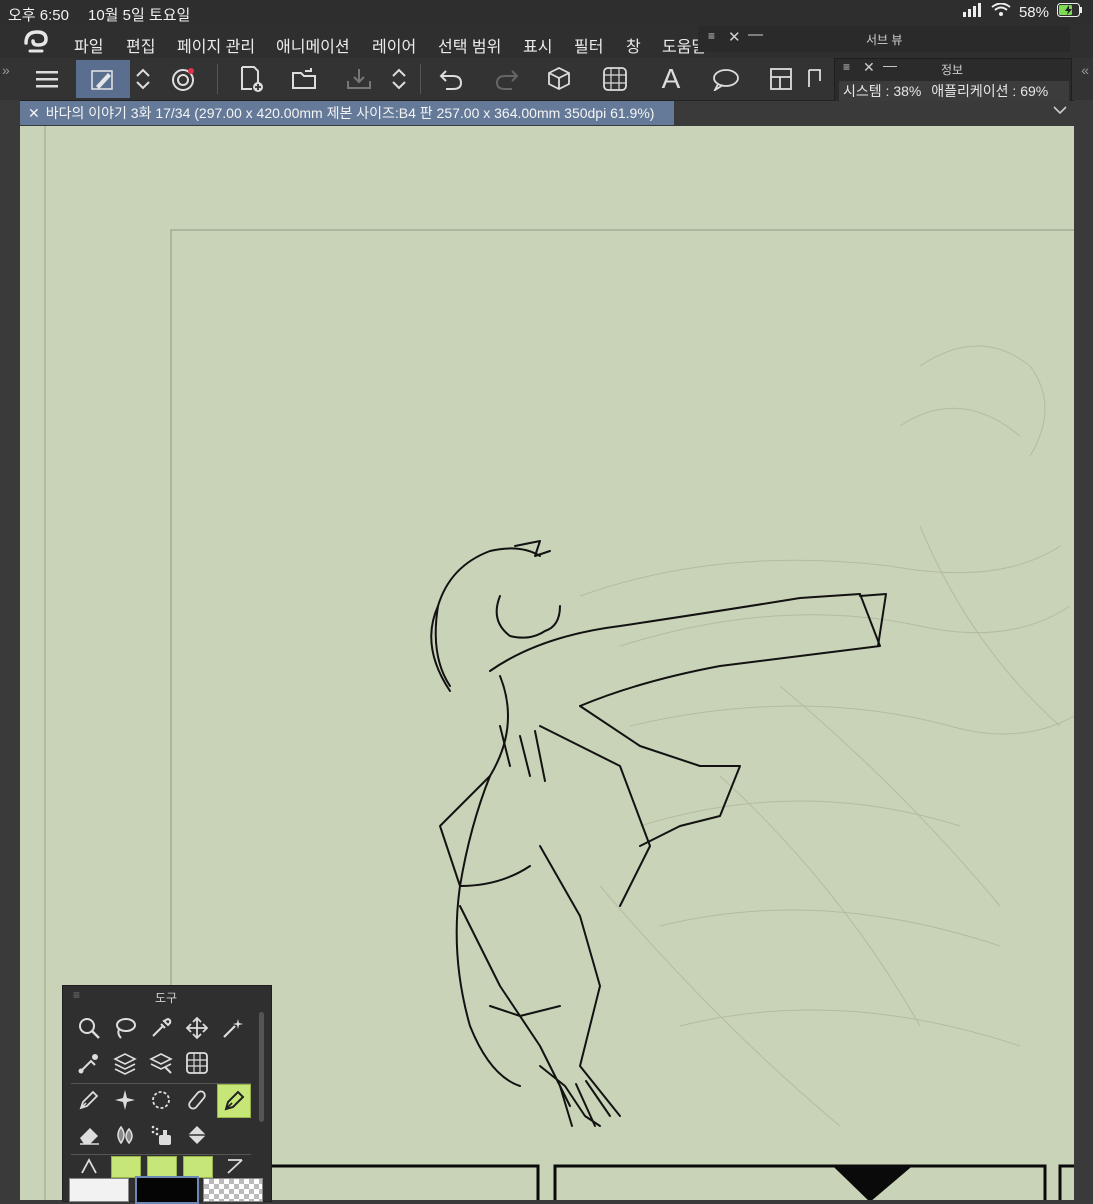 Image resolution: width=1093 pixels, height=1204 pixels. I want to click on menu-edit: 편집, so click(140, 45).